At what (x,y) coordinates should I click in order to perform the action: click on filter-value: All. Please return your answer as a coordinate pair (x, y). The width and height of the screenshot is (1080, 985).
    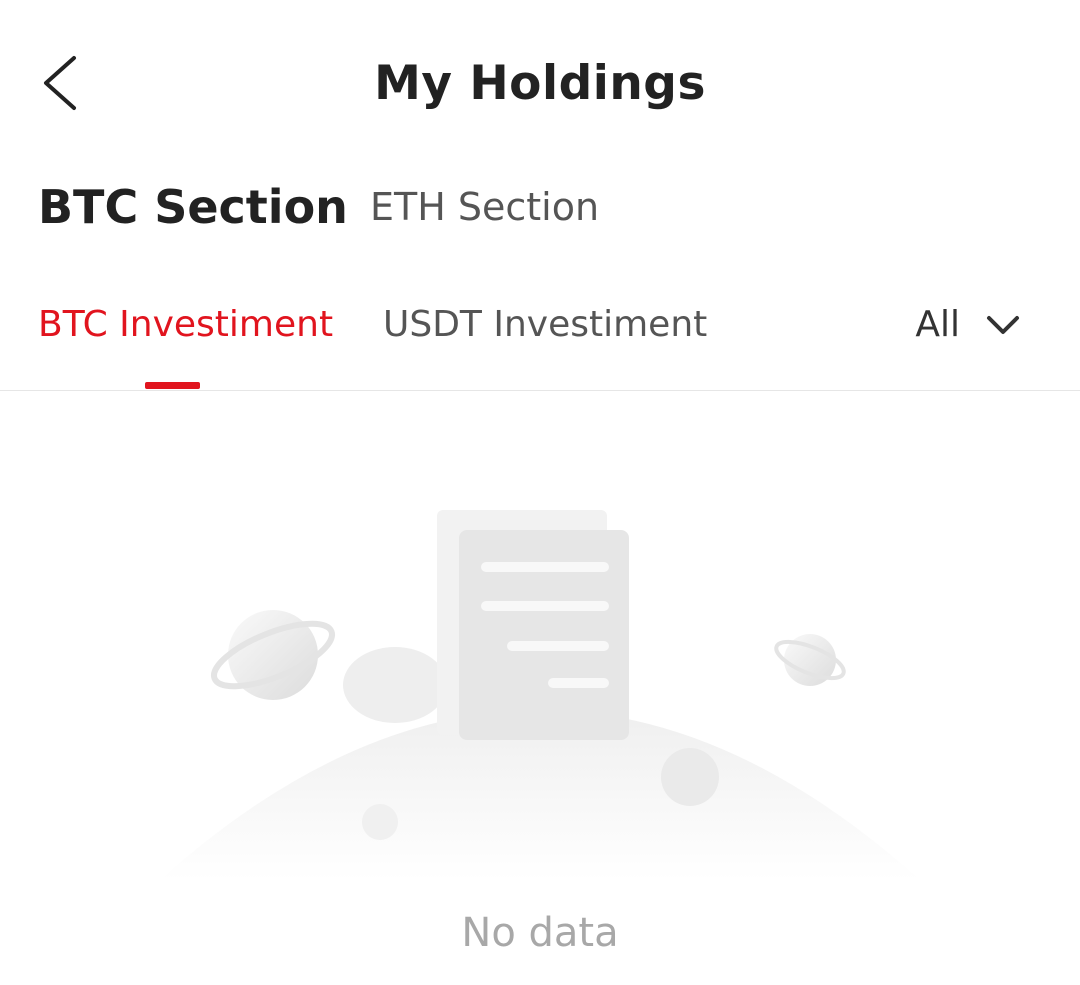
    Looking at the image, I should click on (937, 324).